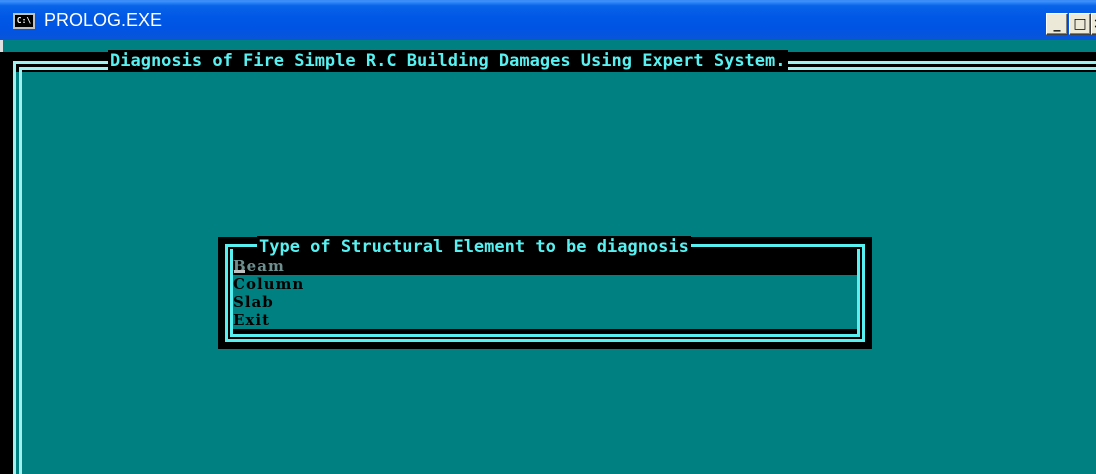  I want to click on menu-item-slab: Slab, so click(253, 302).